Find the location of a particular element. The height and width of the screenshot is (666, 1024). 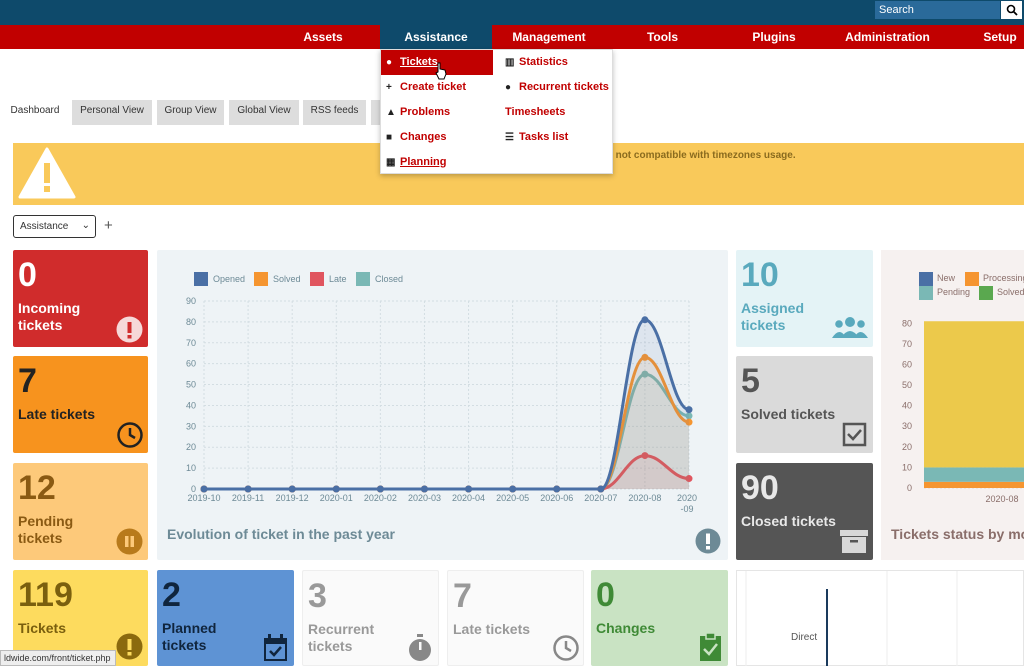

card-count: 0 is located at coordinates (605, 595).